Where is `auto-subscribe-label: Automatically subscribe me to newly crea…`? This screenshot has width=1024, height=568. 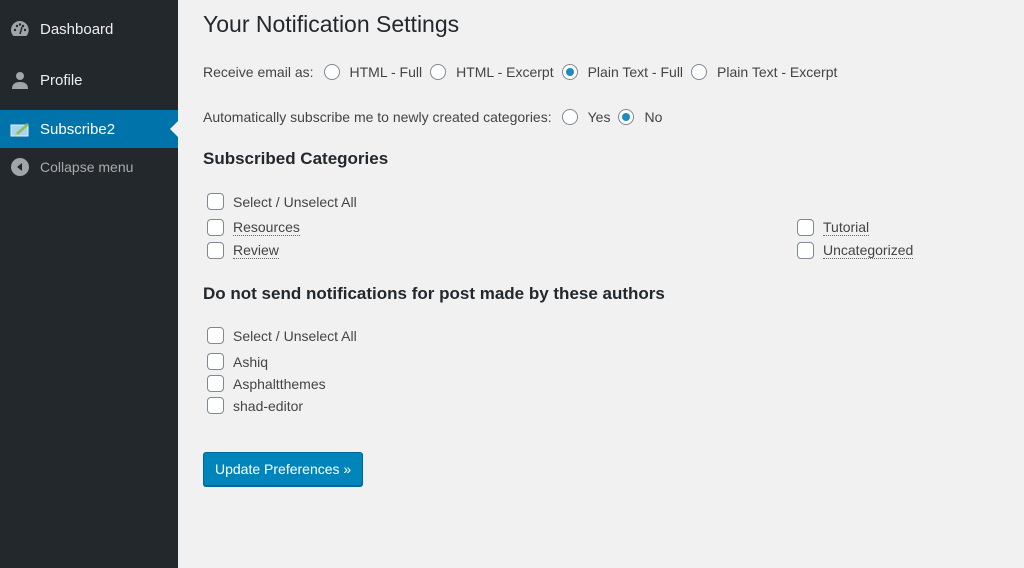
auto-subscribe-label: Automatically subscribe me to newly crea… is located at coordinates (377, 117).